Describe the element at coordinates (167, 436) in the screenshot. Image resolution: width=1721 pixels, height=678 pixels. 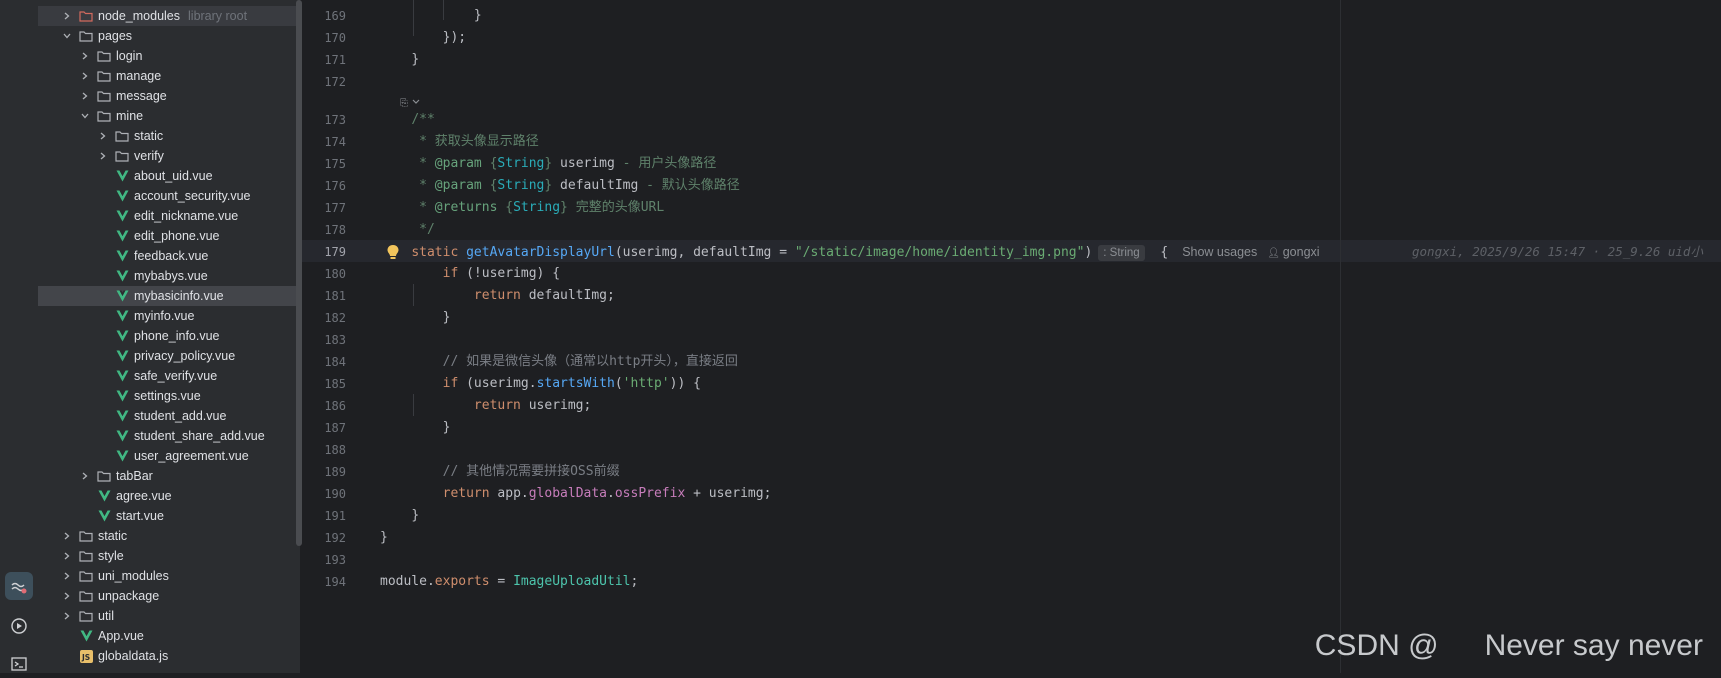
I see `tree-item: student_share_add.vue` at that location.